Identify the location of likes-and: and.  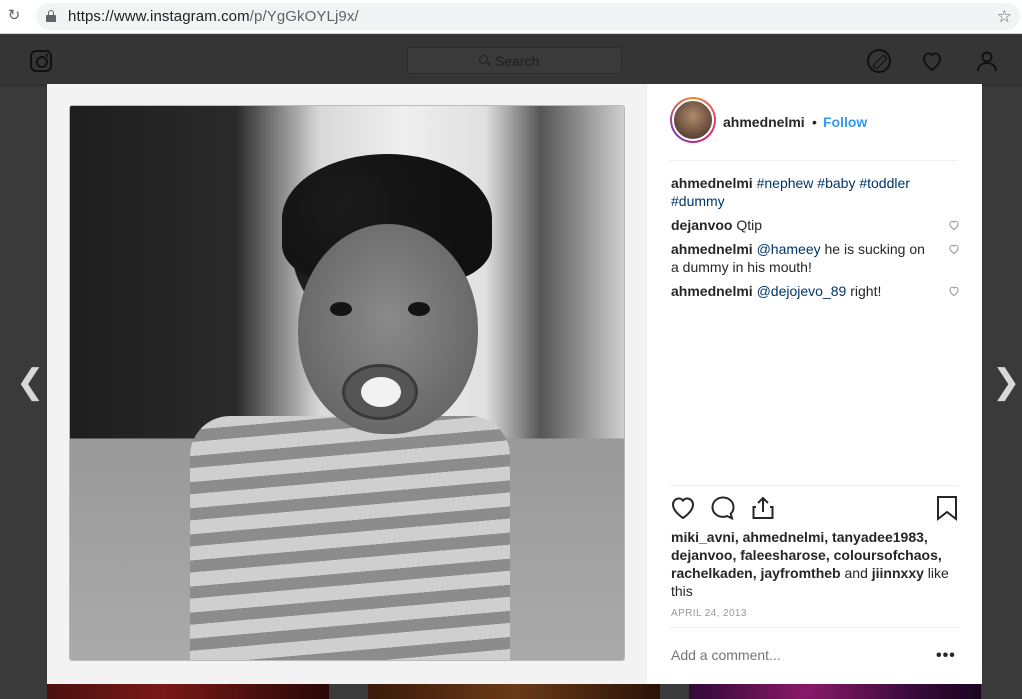
(856, 573).